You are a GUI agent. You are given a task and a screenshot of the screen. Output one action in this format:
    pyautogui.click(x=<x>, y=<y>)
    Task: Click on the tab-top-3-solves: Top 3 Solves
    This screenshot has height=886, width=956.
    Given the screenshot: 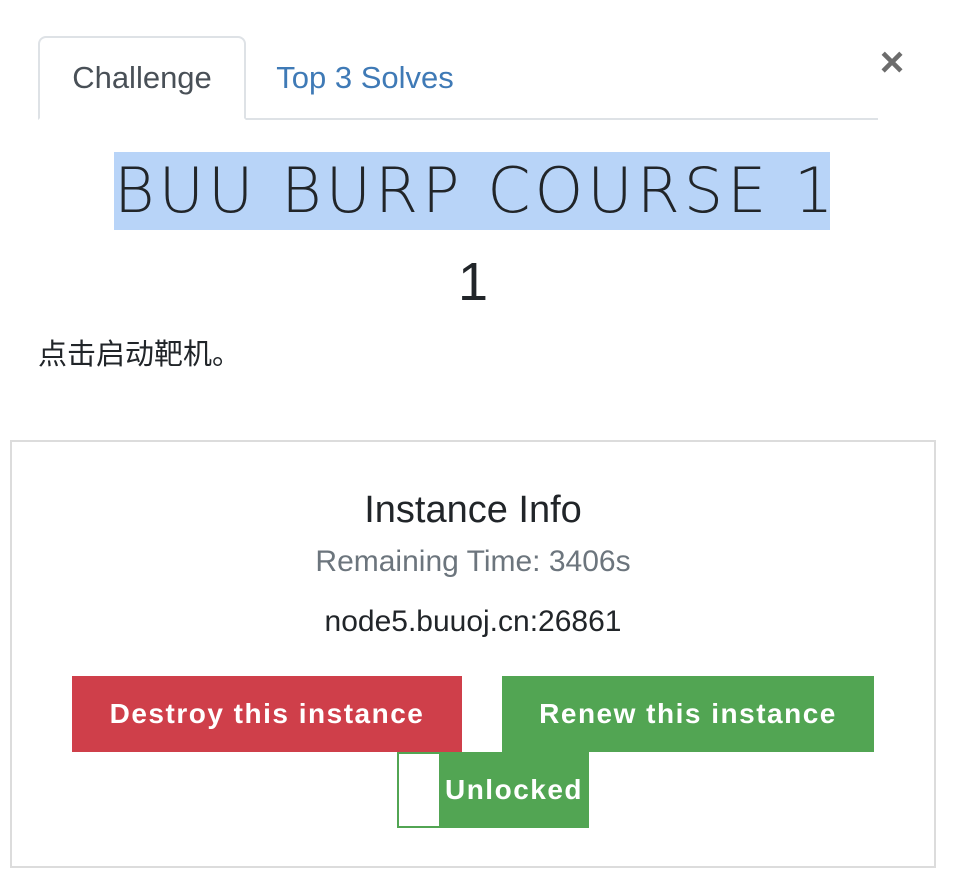 What is the action you would take?
    pyautogui.click(x=365, y=78)
    